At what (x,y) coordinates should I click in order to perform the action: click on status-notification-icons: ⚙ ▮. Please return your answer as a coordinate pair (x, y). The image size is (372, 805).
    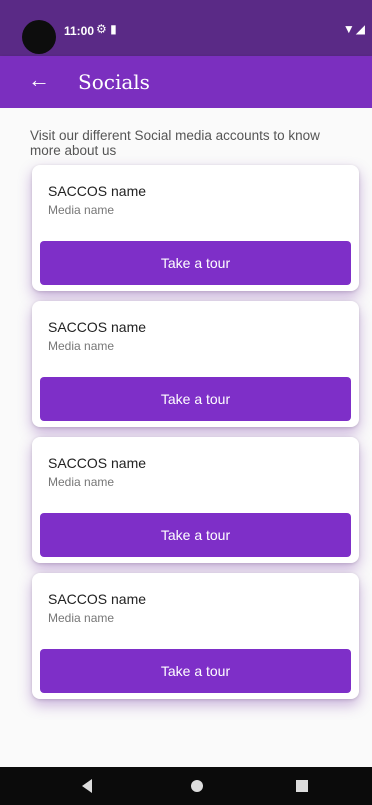
    Looking at the image, I should click on (106, 29).